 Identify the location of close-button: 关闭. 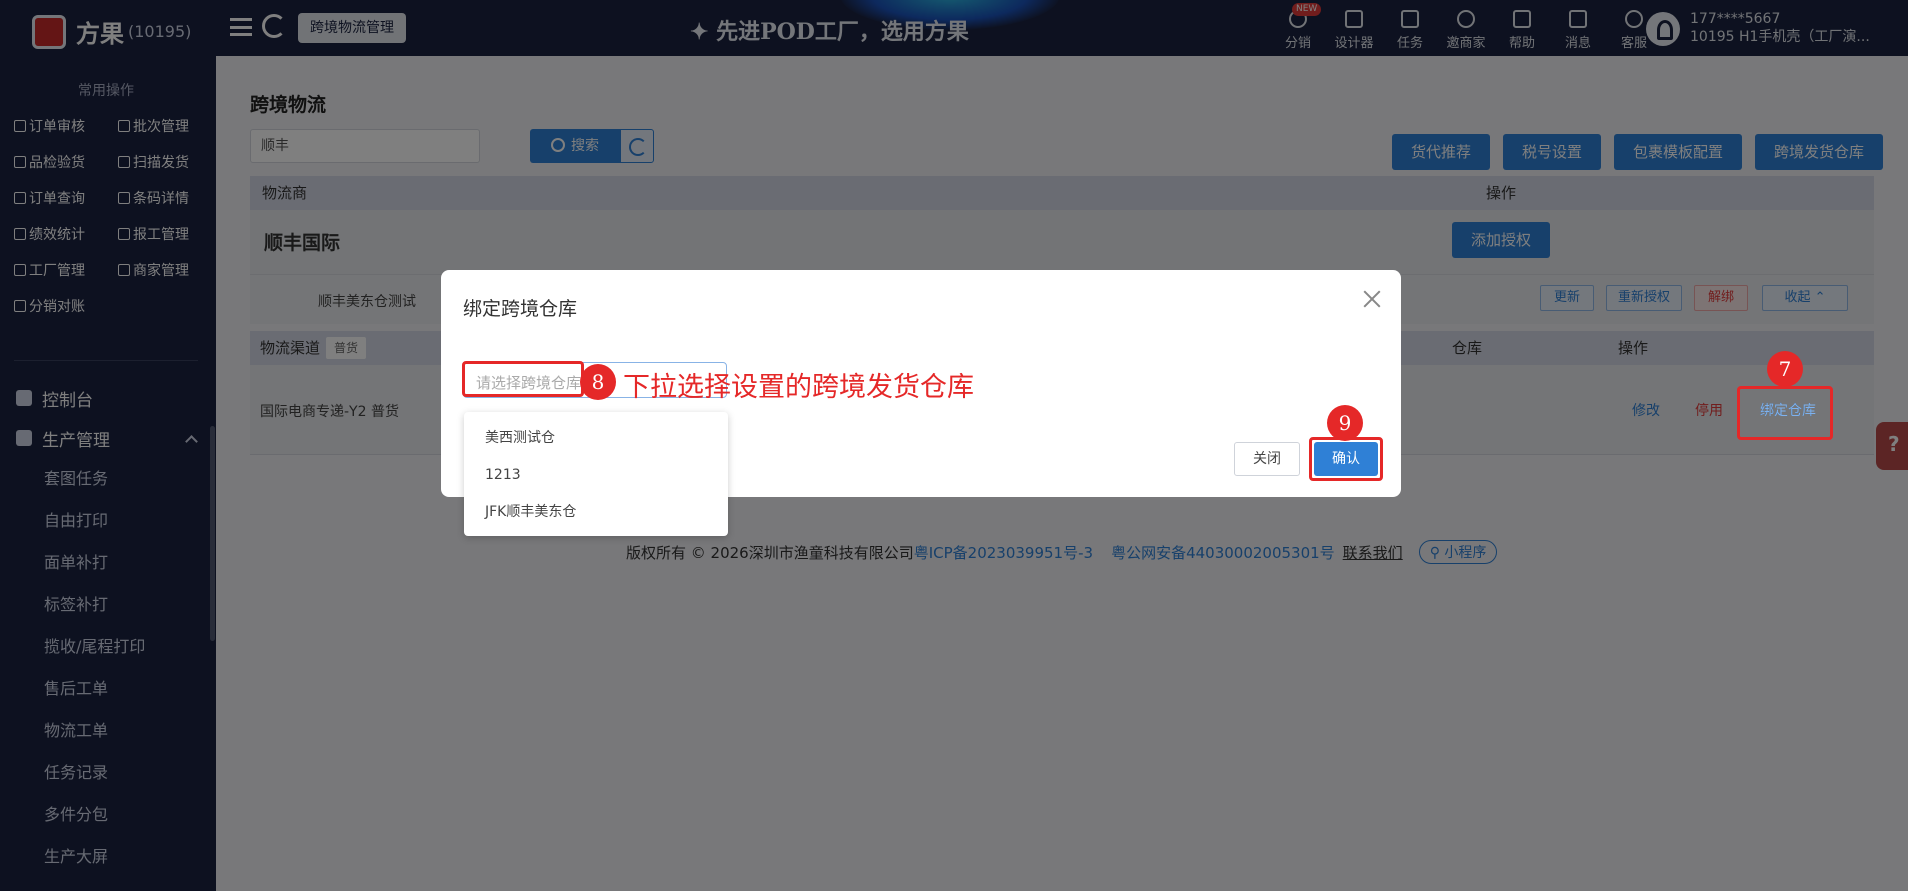
(1267, 459).